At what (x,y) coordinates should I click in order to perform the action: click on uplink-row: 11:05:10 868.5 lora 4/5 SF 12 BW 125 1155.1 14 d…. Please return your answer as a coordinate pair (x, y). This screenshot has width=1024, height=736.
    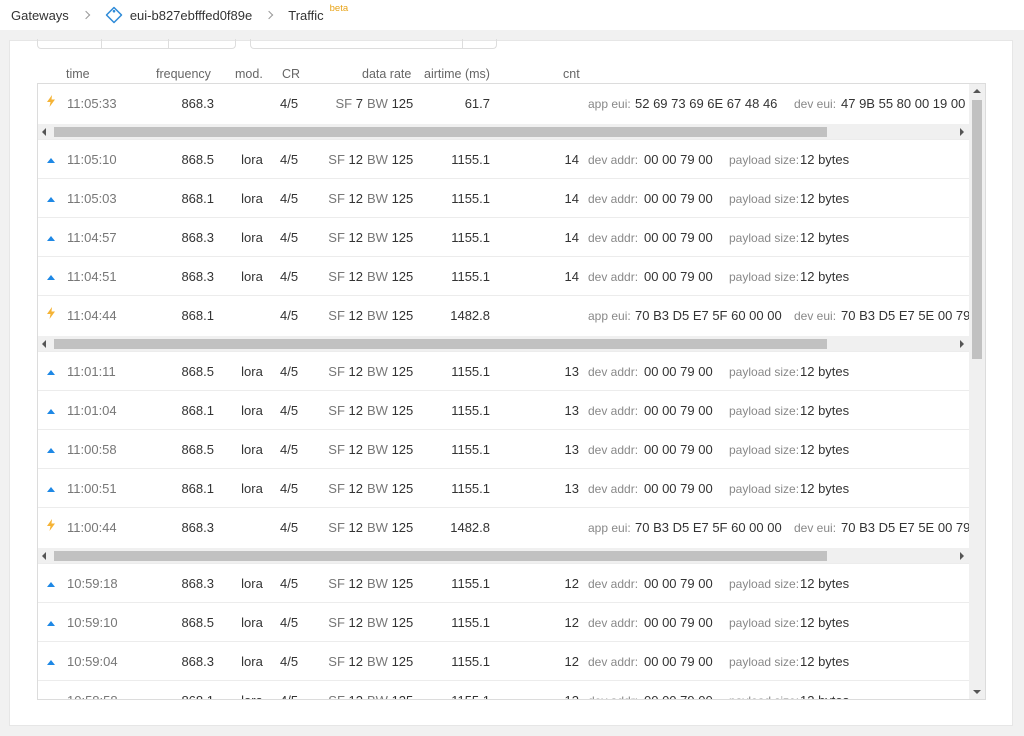
    Looking at the image, I should click on (504, 159).